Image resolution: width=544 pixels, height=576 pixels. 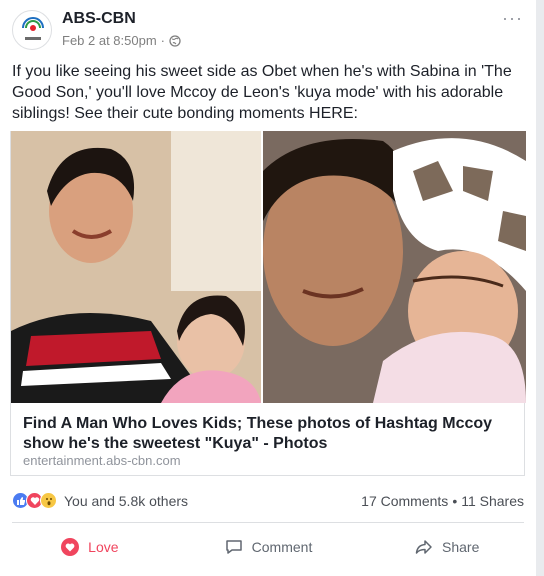 I want to click on comment-button: Comment, so click(x=268, y=547).